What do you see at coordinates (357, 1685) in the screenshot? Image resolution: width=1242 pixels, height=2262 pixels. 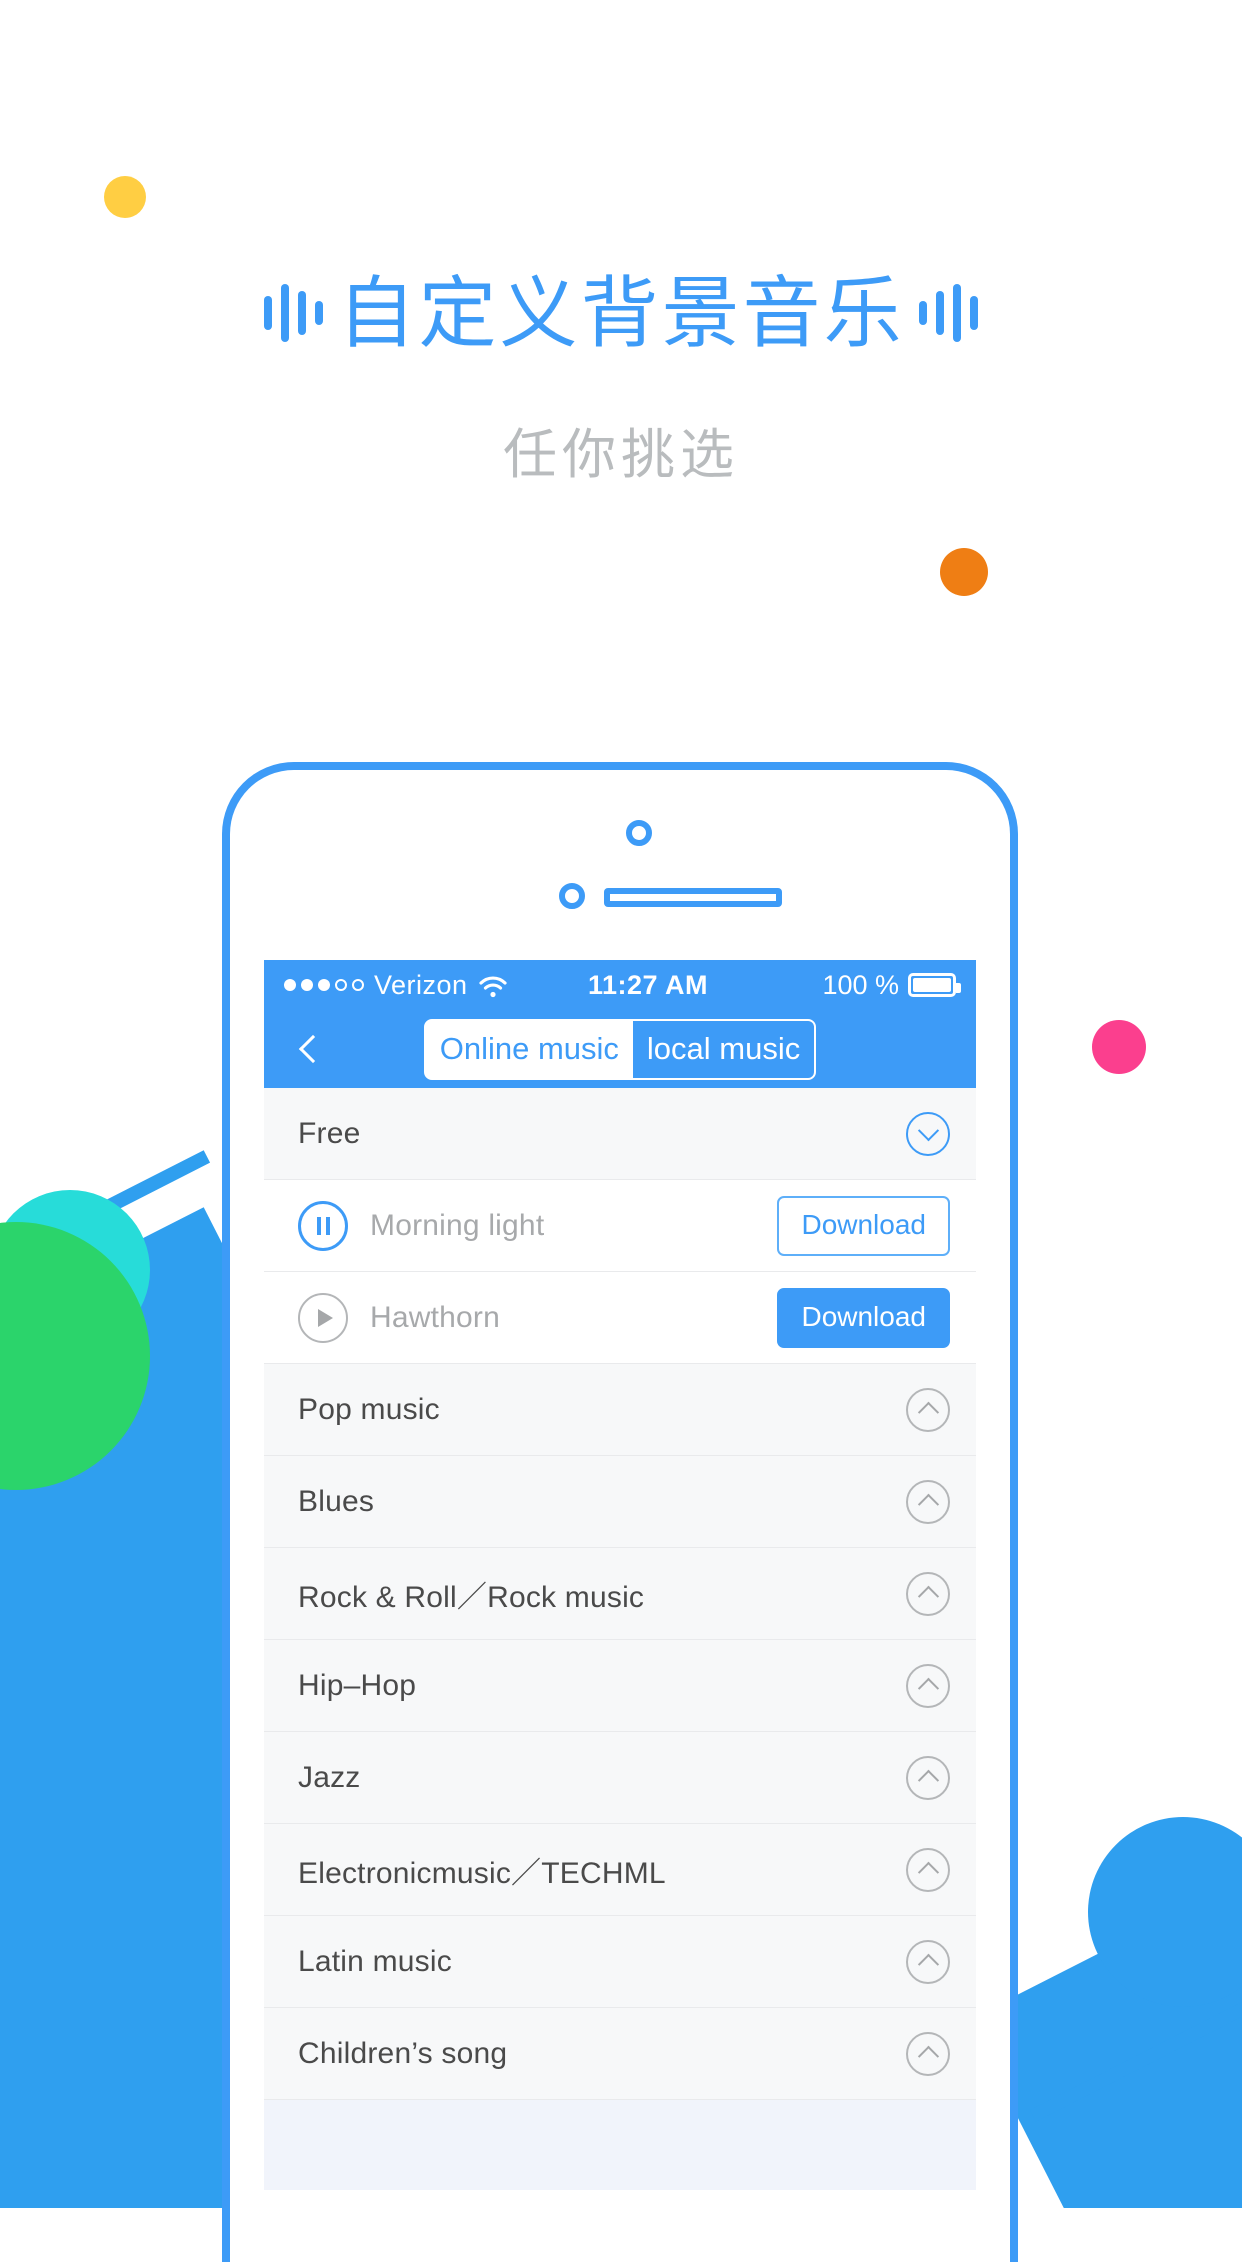 I see `list-item-label: Hip–Hop` at bounding box center [357, 1685].